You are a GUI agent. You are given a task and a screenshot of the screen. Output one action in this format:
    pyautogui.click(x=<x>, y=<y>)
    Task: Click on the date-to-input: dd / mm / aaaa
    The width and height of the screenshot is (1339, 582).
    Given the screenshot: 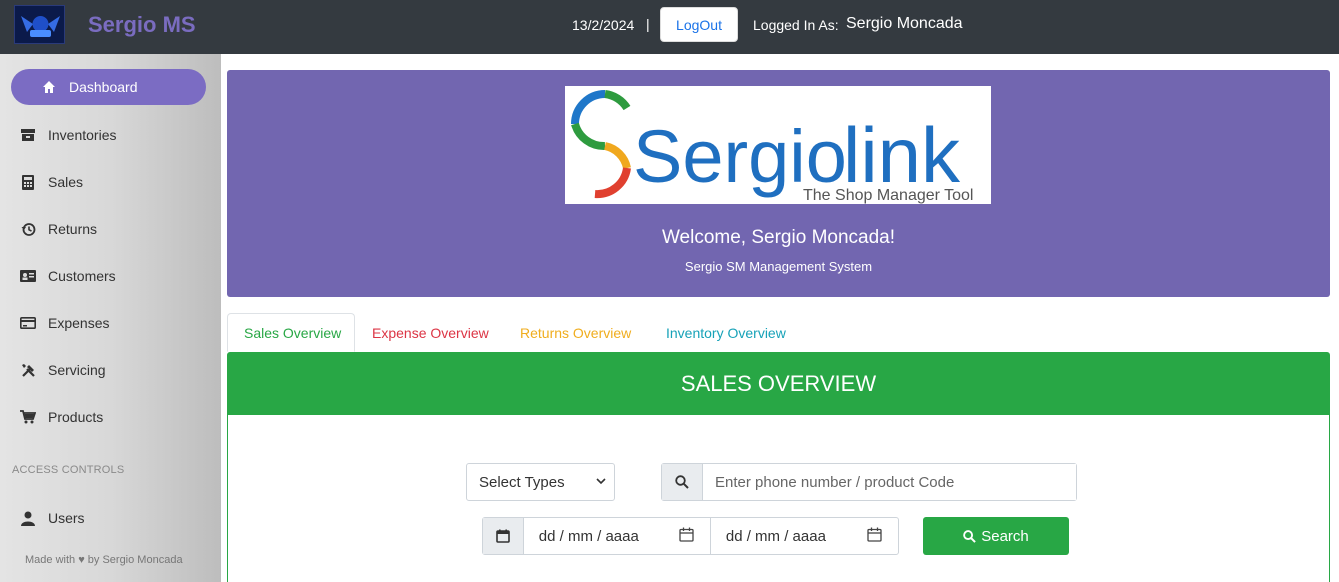 What is the action you would take?
    pyautogui.click(x=804, y=536)
    